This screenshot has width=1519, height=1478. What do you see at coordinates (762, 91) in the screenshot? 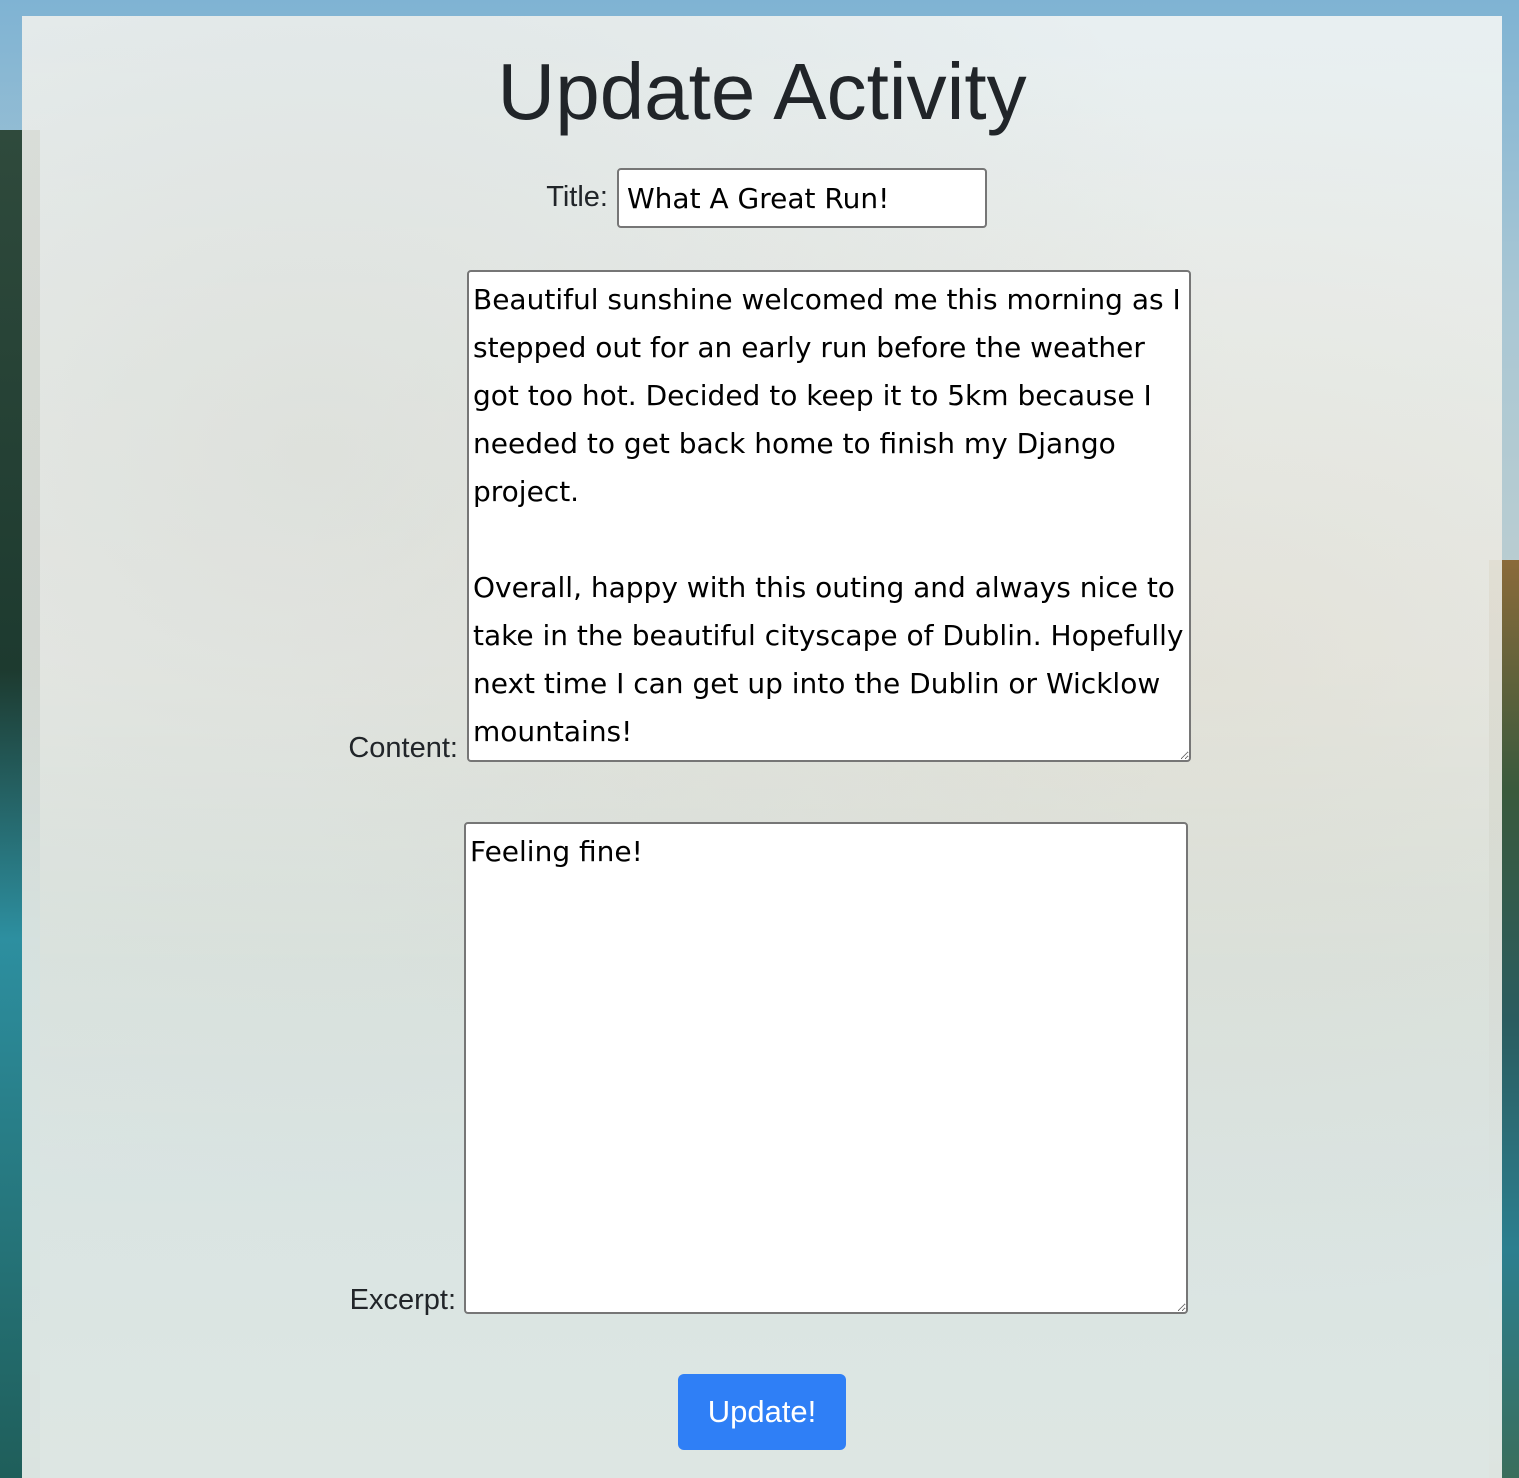
I see `page-title: Update Activity` at bounding box center [762, 91].